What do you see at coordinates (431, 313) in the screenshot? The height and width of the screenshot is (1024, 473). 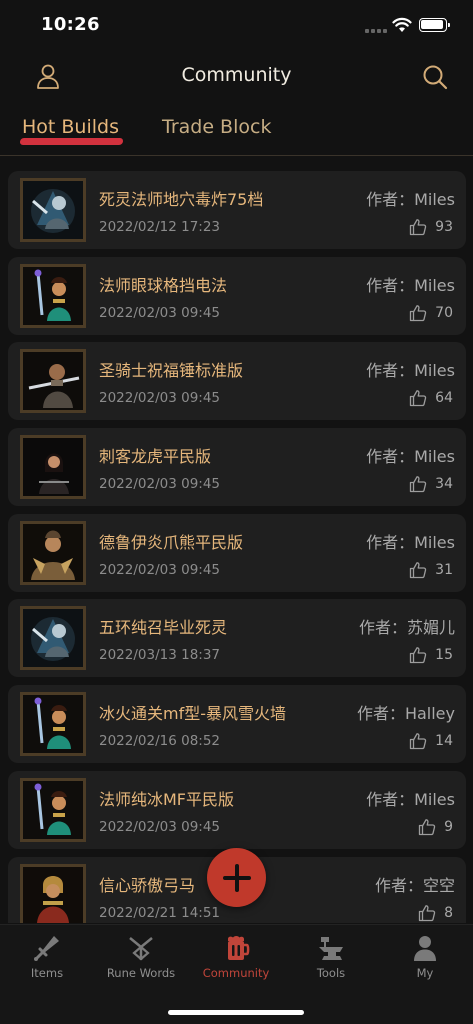 I see `like-count: 70` at bounding box center [431, 313].